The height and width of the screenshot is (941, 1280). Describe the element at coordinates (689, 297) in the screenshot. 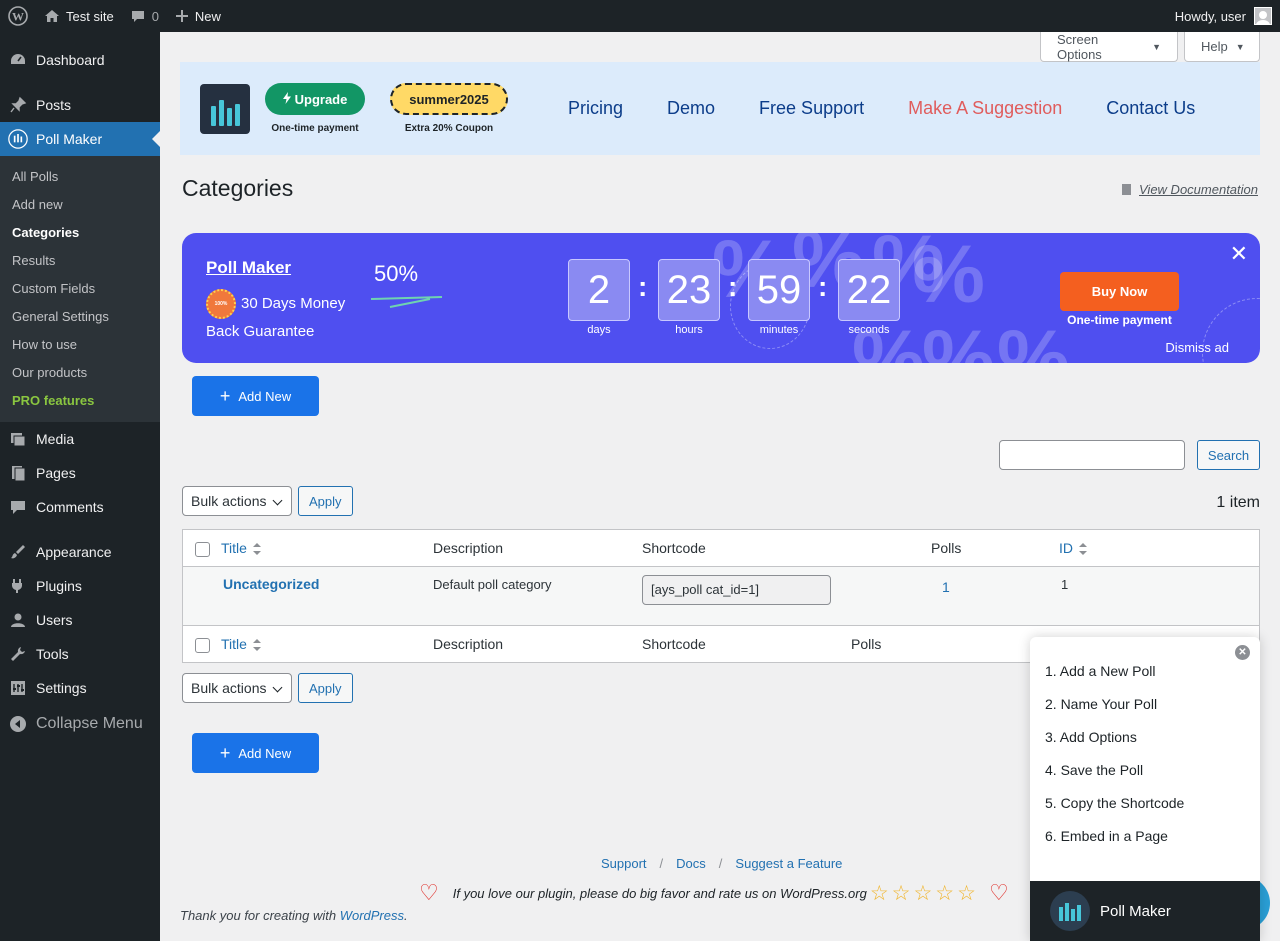

I see `countdown-hours: 23 hours` at that location.